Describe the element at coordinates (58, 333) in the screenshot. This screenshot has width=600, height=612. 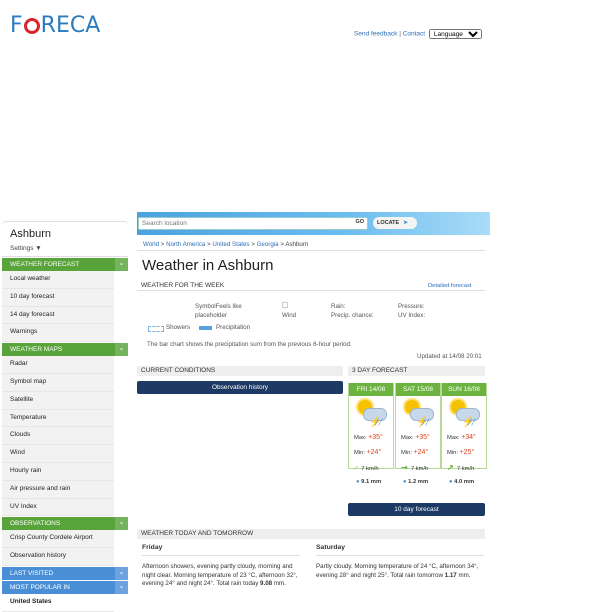
I see `sidebar-item-warnings: Warnings` at that location.